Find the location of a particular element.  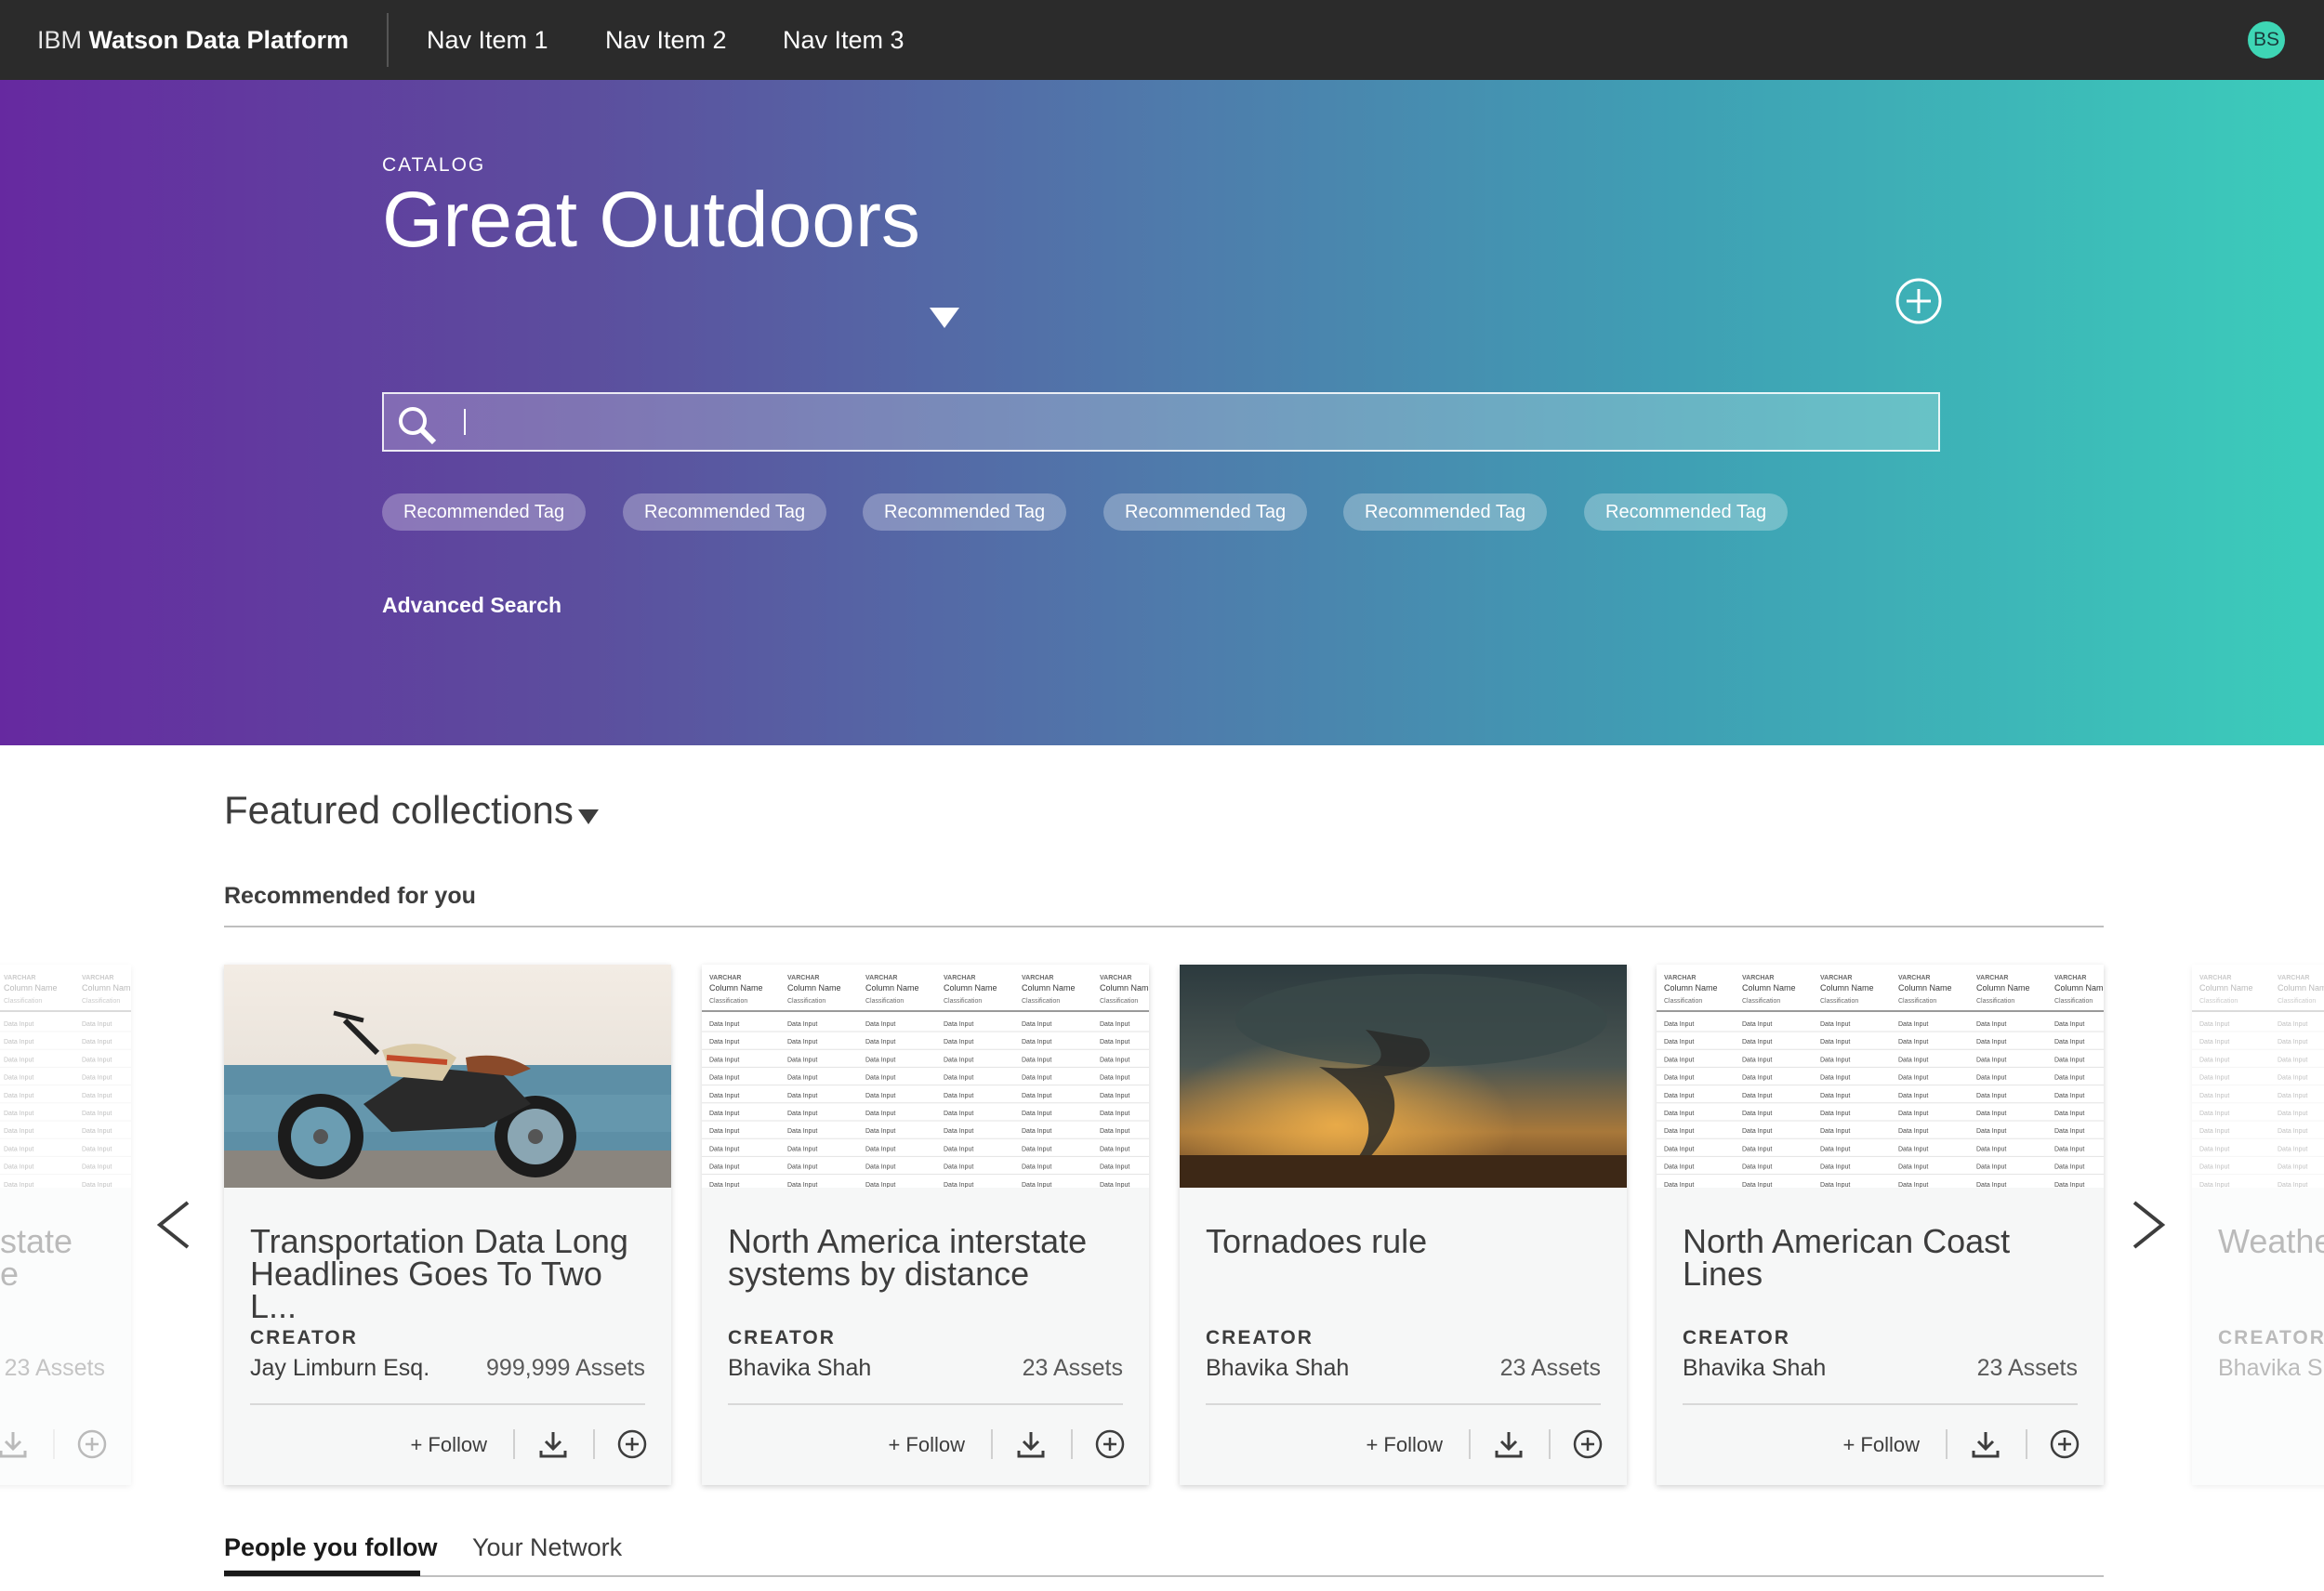

tab-people-you-follow: People you follow is located at coordinates (331, 1547).